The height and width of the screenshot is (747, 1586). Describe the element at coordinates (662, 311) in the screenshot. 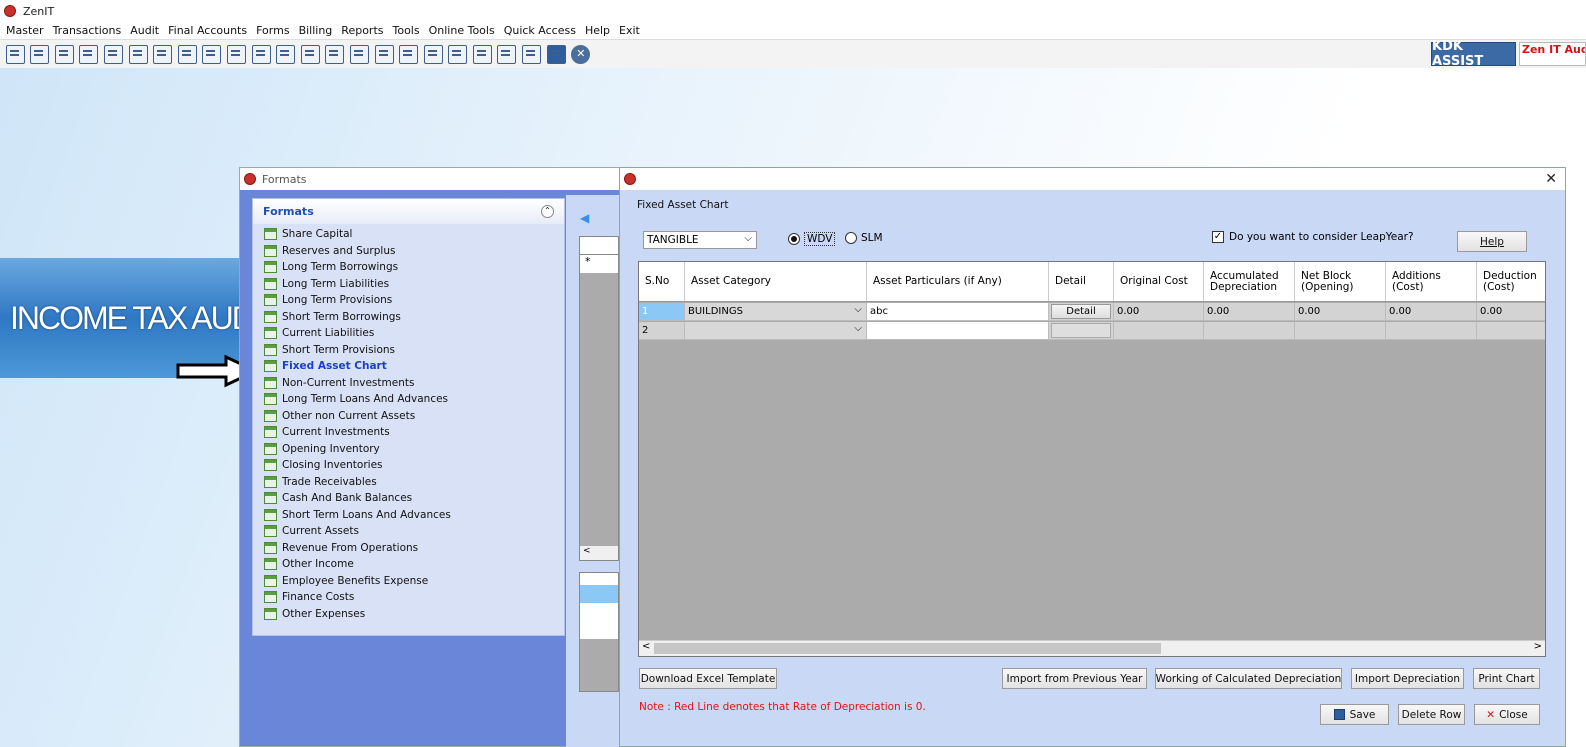

I see `cell-sno: 1` at that location.